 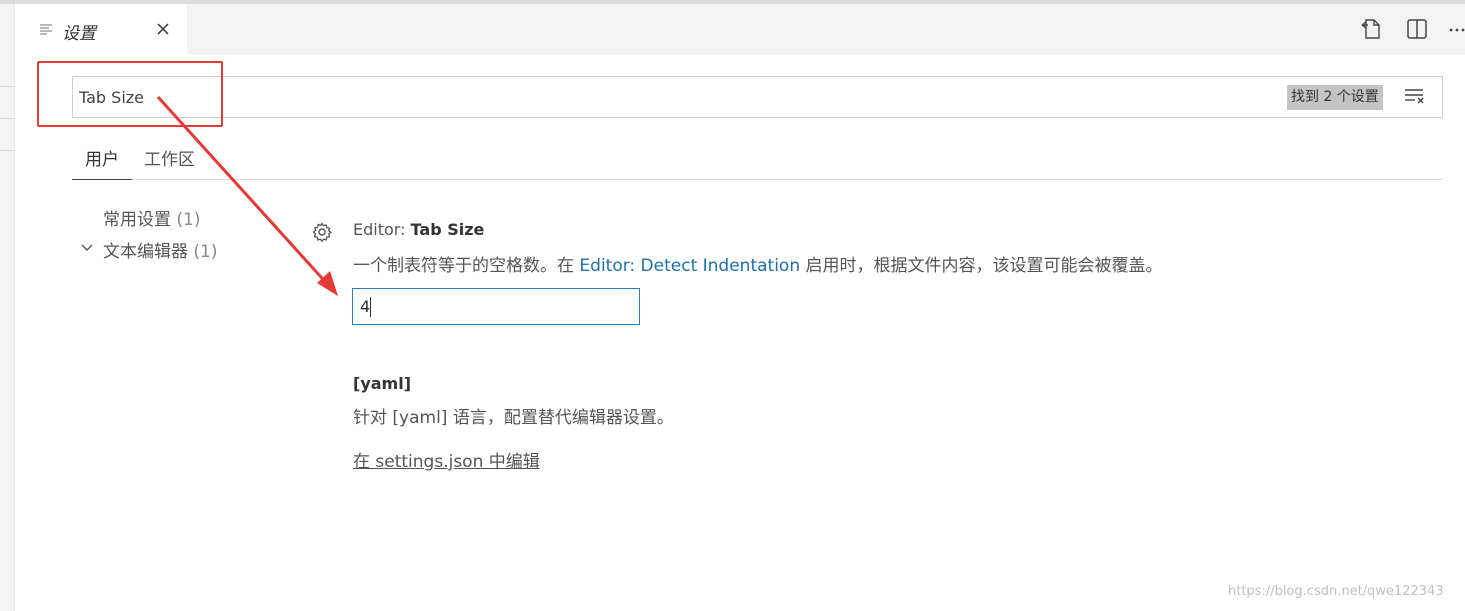 I want to click on scope-tabs: 用户 工作区, so click(x=757, y=161).